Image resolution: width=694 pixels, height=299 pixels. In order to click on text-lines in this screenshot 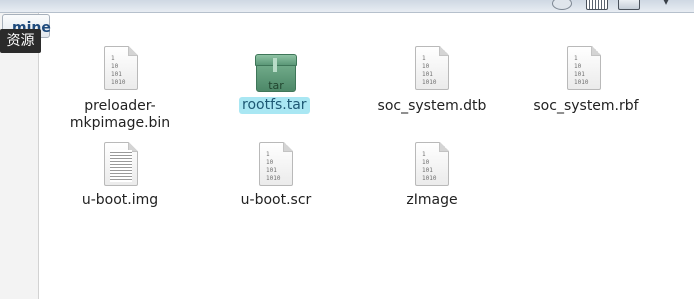, I will do `click(121, 166)`.